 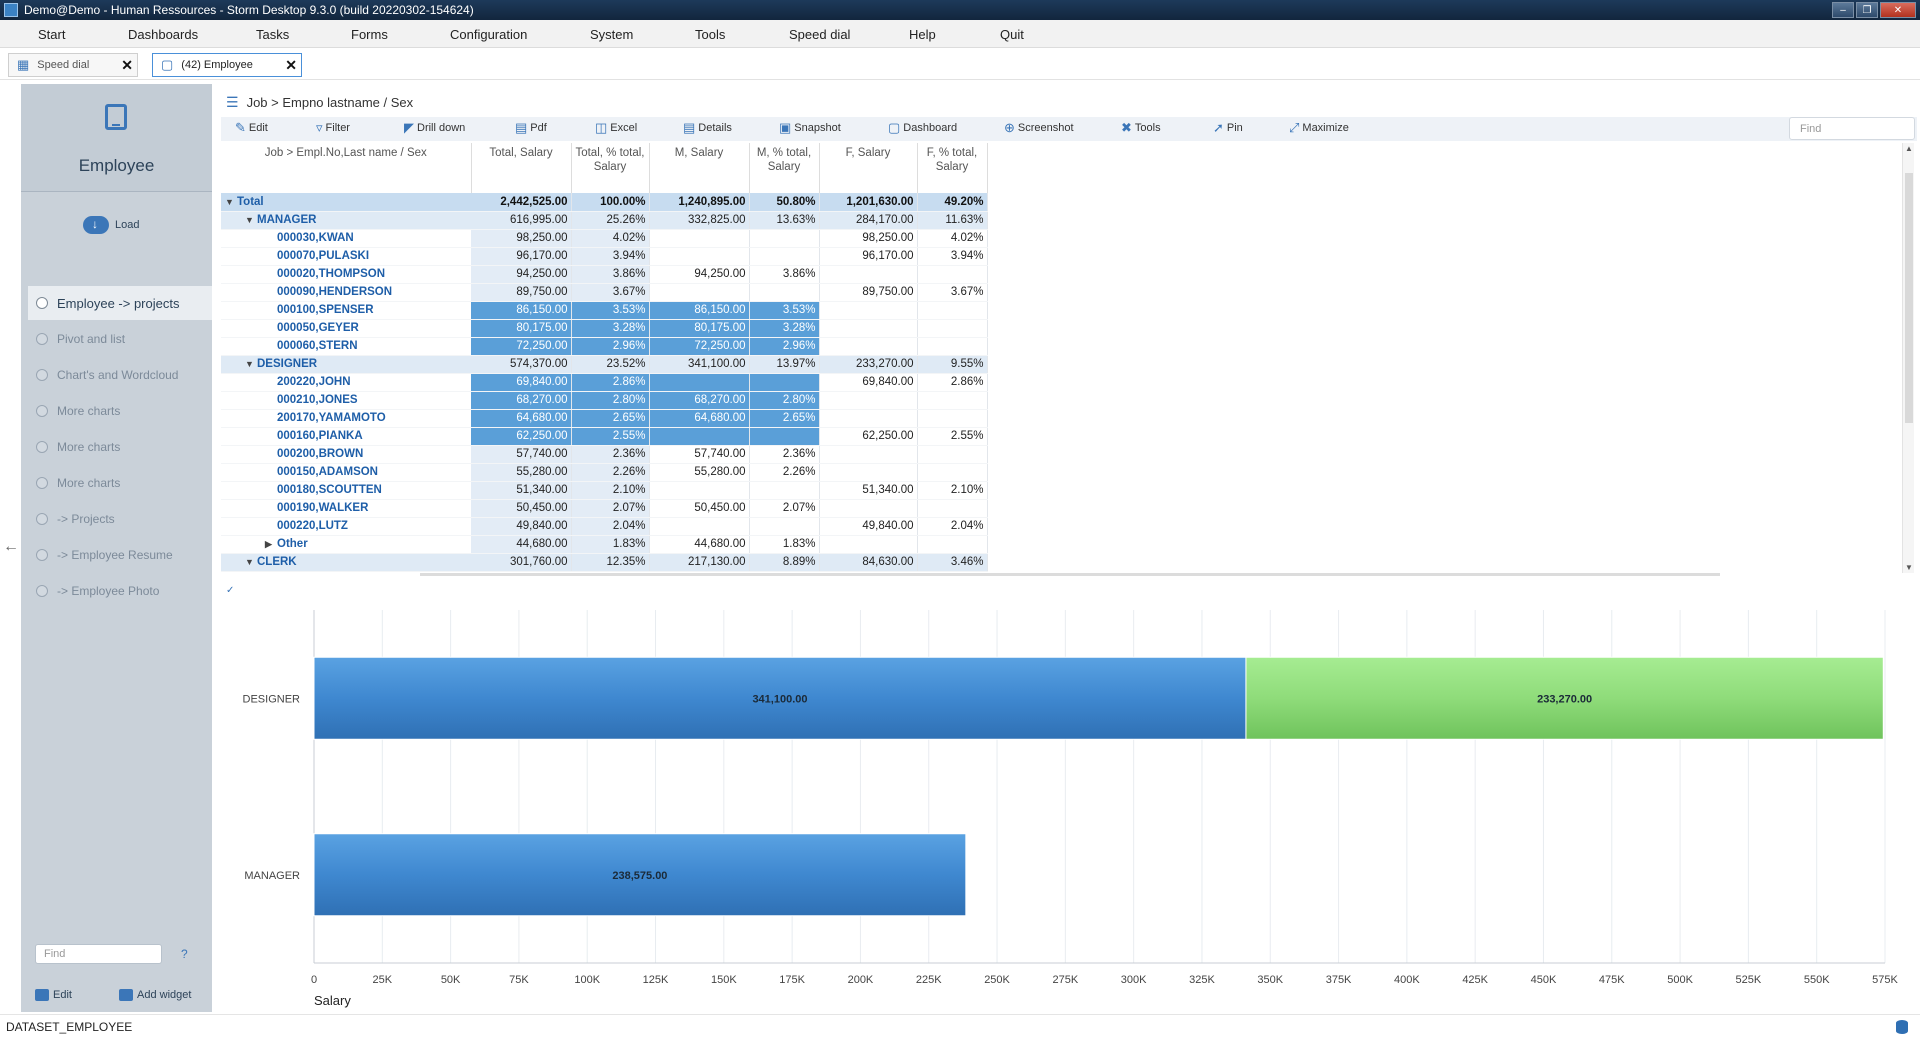 What do you see at coordinates (120, 339) in the screenshot?
I see `sidebar-item-pivot-and-list: Pivot and list` at bounding box center [120, 339].